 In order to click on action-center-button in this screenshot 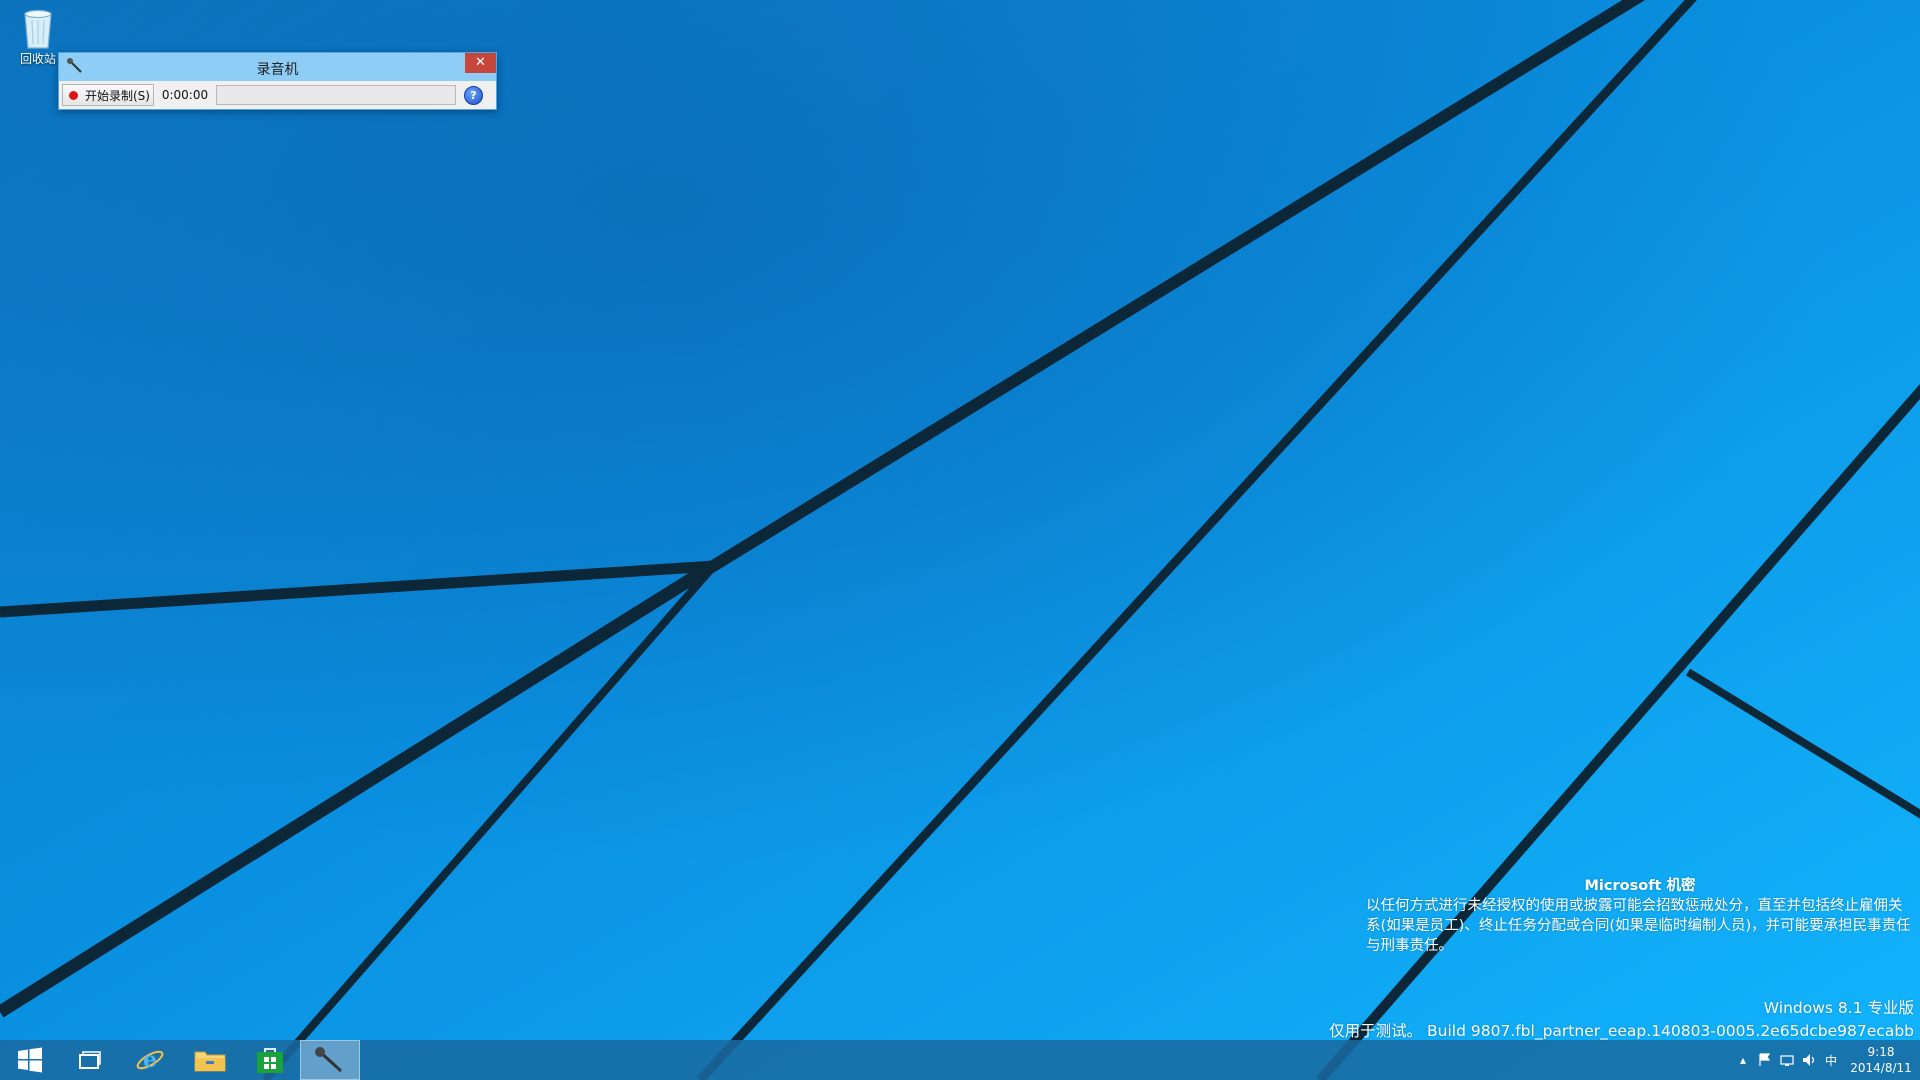, I will do `click(1765, 1060)`.